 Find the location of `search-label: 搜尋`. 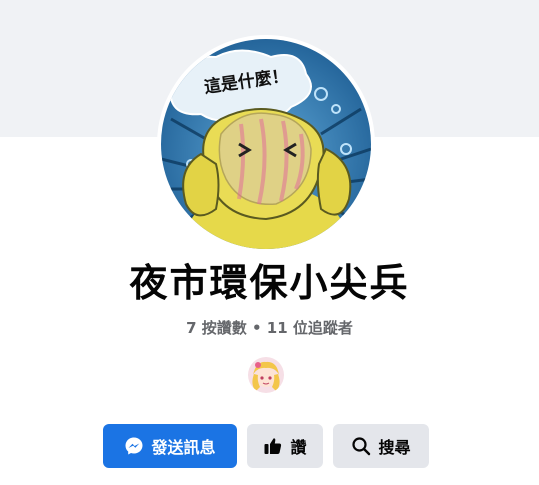

search-label: 搜尋 is located at coordinates (394, 447).